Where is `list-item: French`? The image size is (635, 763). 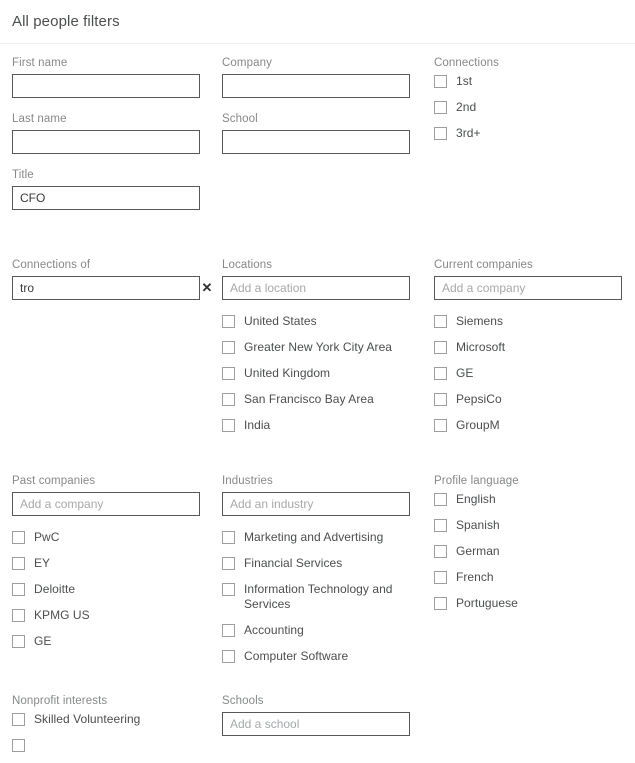 list-item: French is located at coordinates (534, 577).